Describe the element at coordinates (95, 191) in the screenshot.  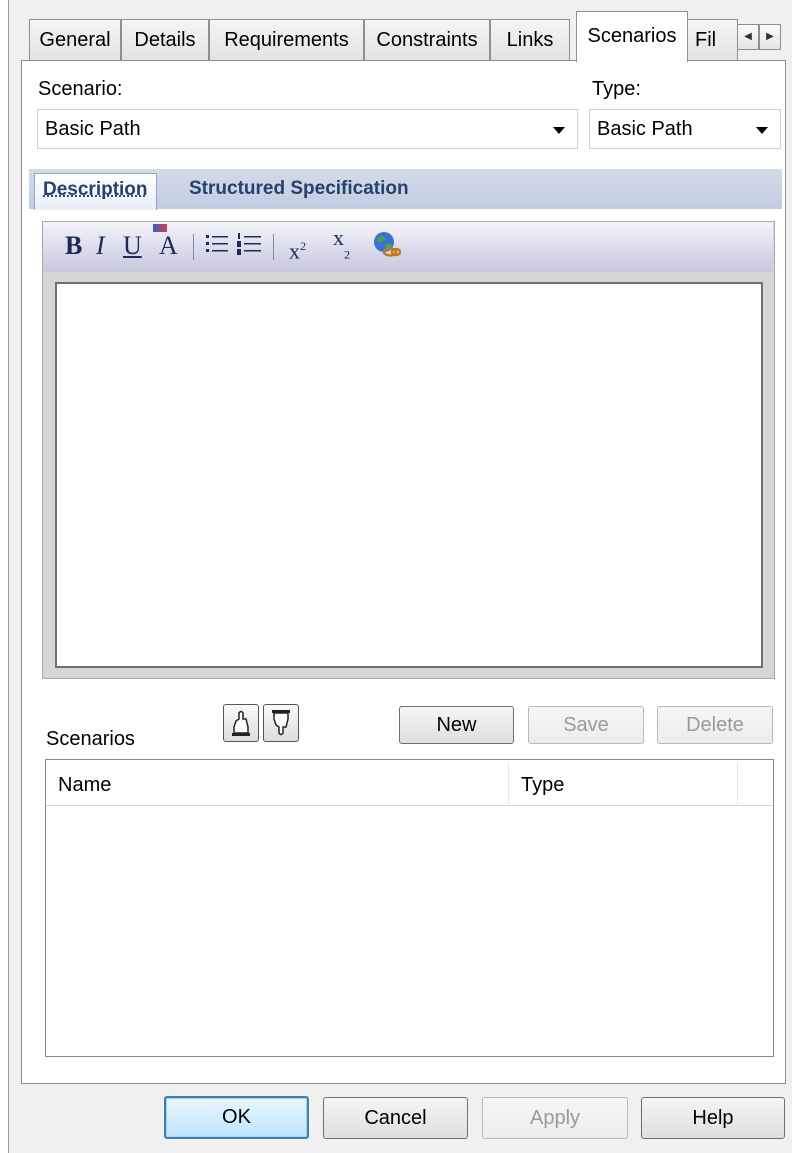
I see `subtab-description: Description` at that location.